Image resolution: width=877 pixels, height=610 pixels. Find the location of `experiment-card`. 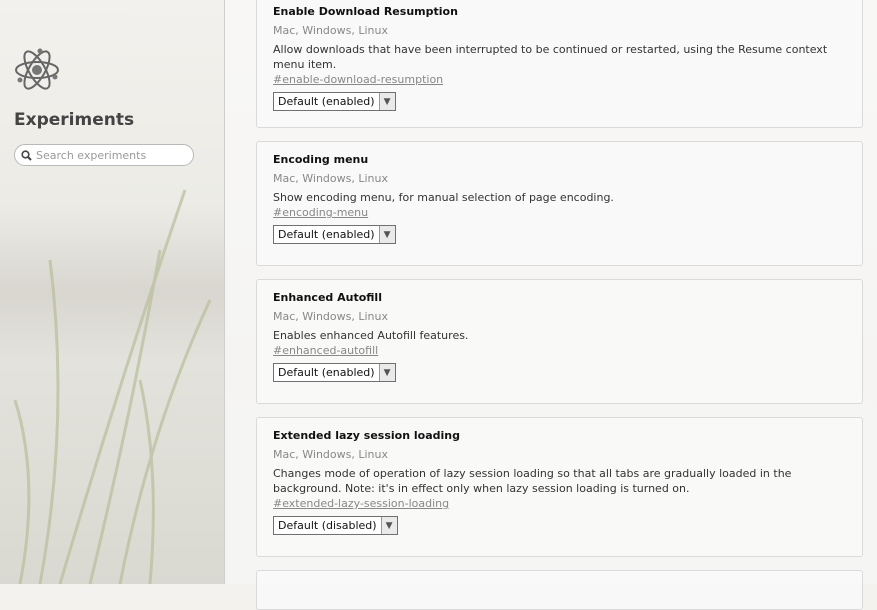

experiment-card is located at coordinates (559, 590).